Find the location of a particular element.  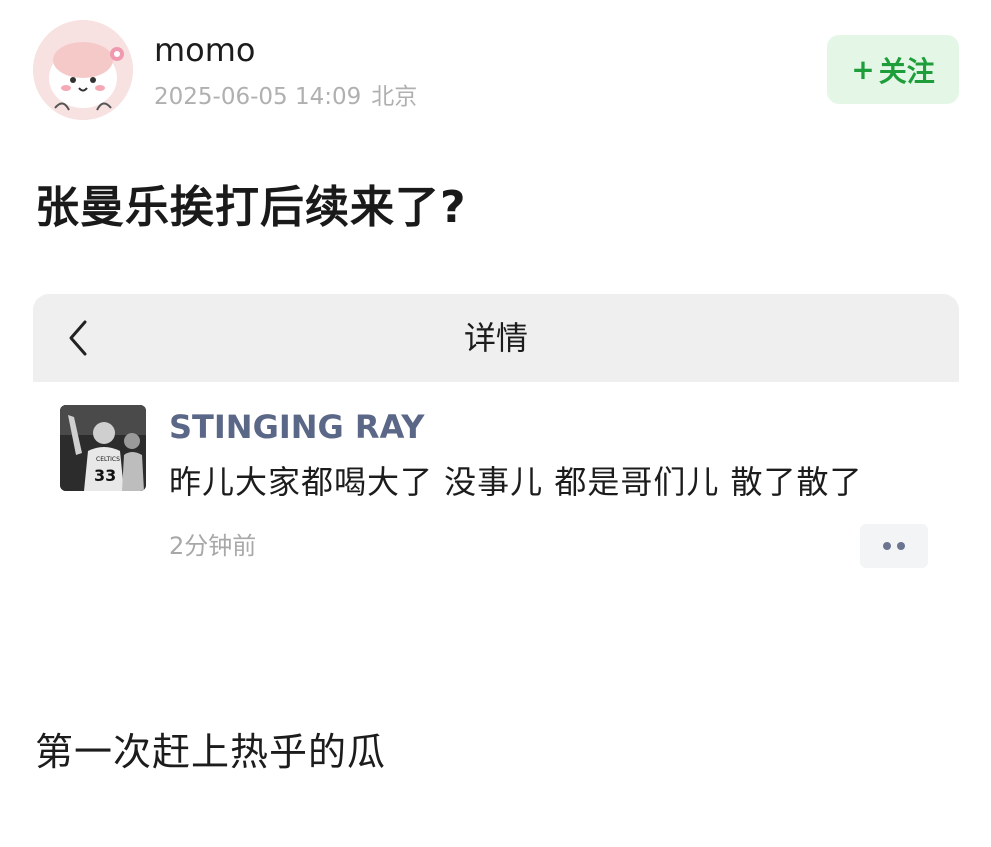

author-name: momo is located at coordinates (205, 50).